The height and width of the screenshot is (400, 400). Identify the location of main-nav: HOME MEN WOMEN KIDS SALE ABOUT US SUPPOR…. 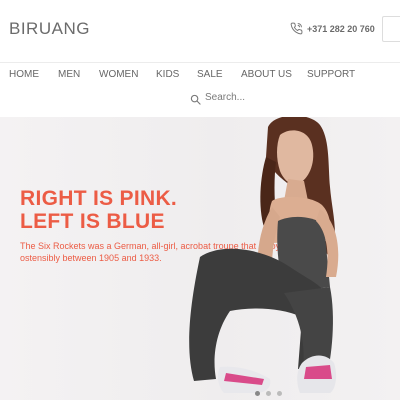
(200, 77).